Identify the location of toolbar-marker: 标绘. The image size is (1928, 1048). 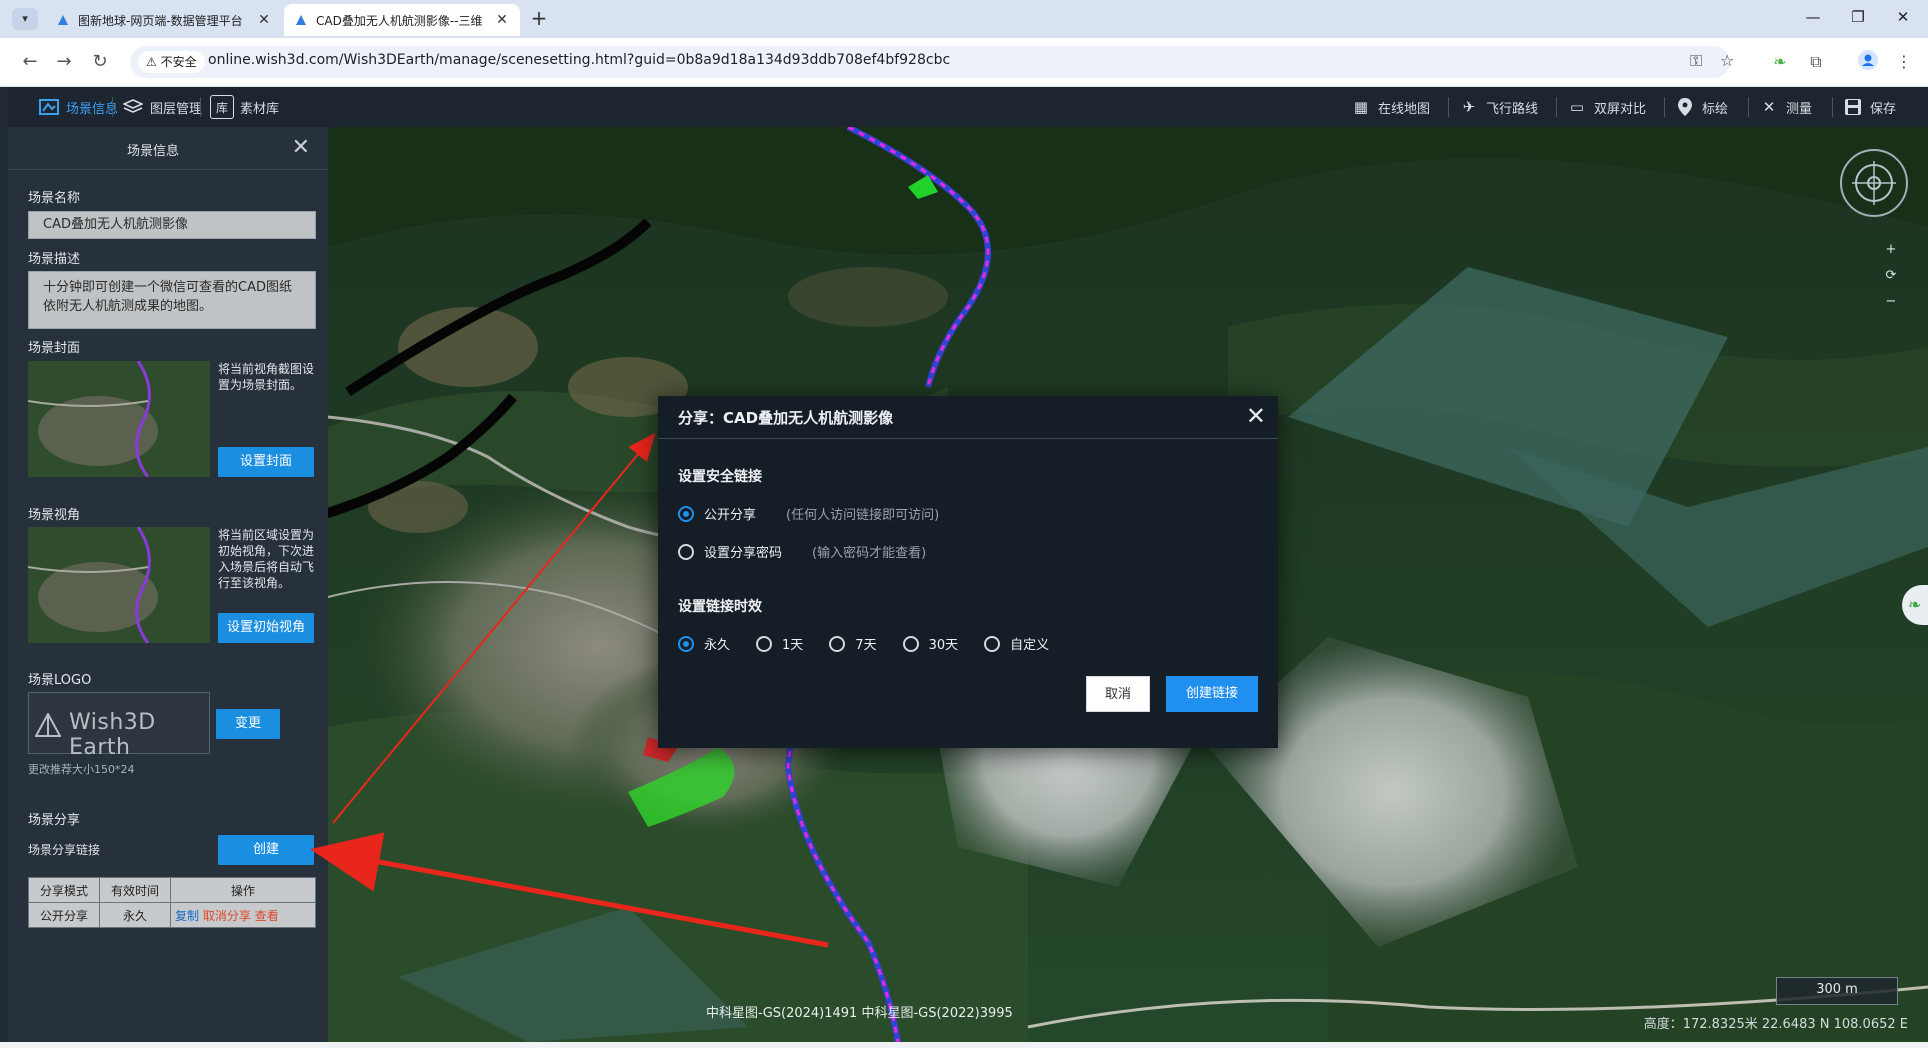
(1701, 107).